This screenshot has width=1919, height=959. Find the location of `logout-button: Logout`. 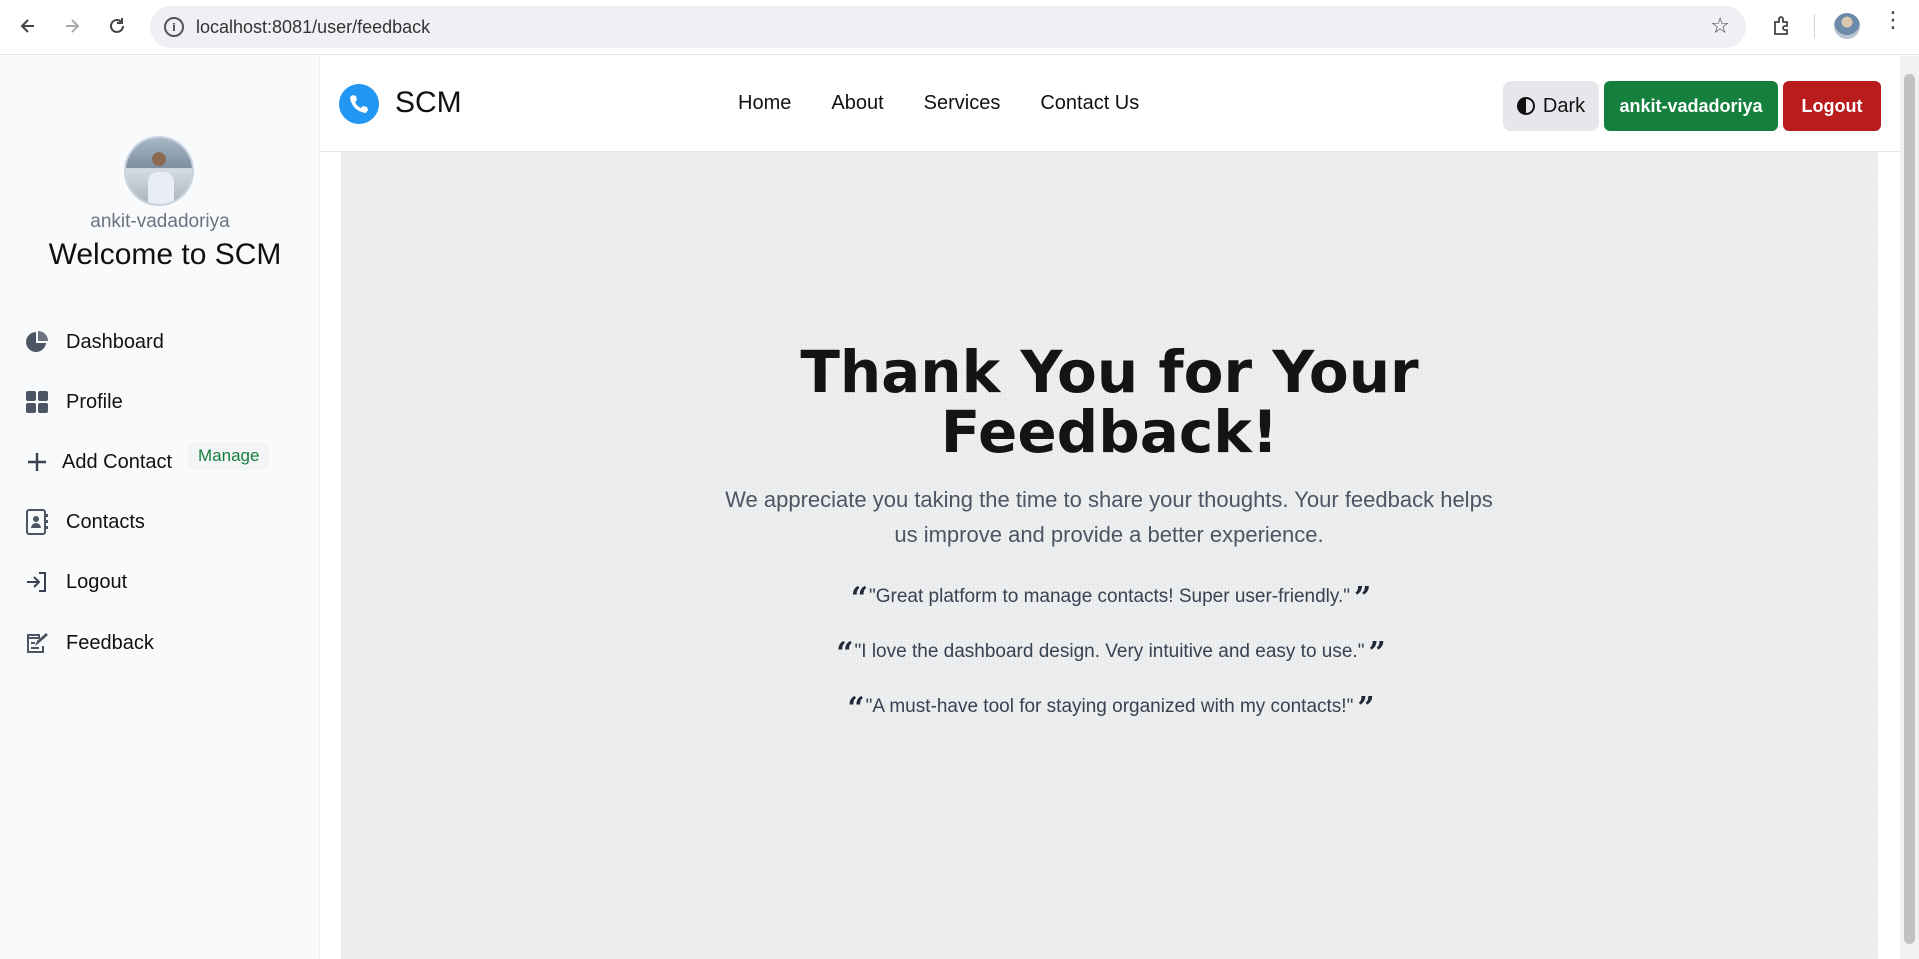

logout-button: Logout is located at coordinates (1832, 106).